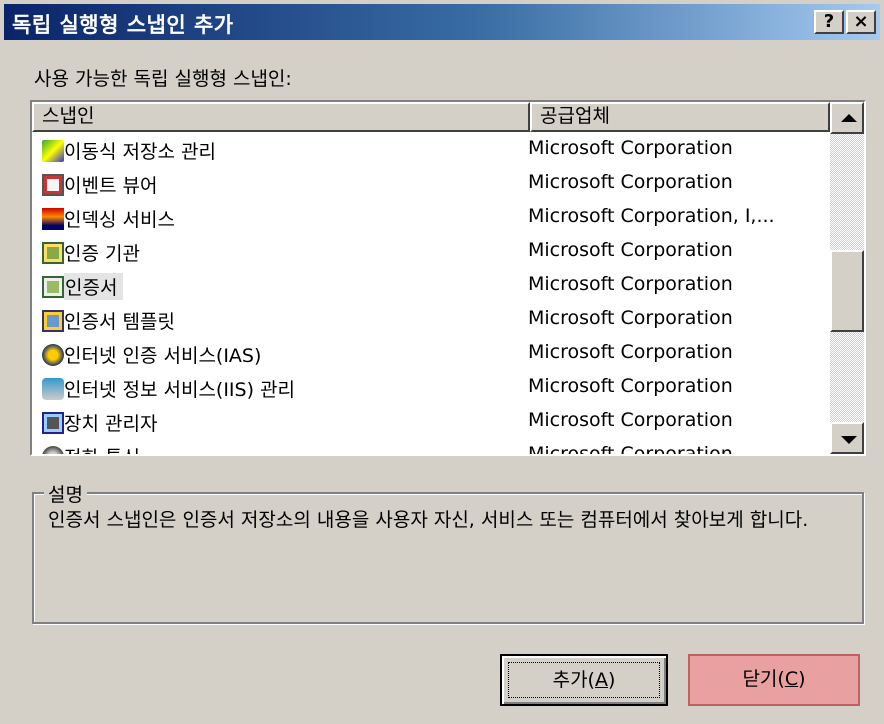  What do you see at coordinates (431, 389) in the screenshot?
I see `list-item: 인터넷 정보 서비스(IIS) 관리 Microsoft Corporation` at bounding box center [431, 389].